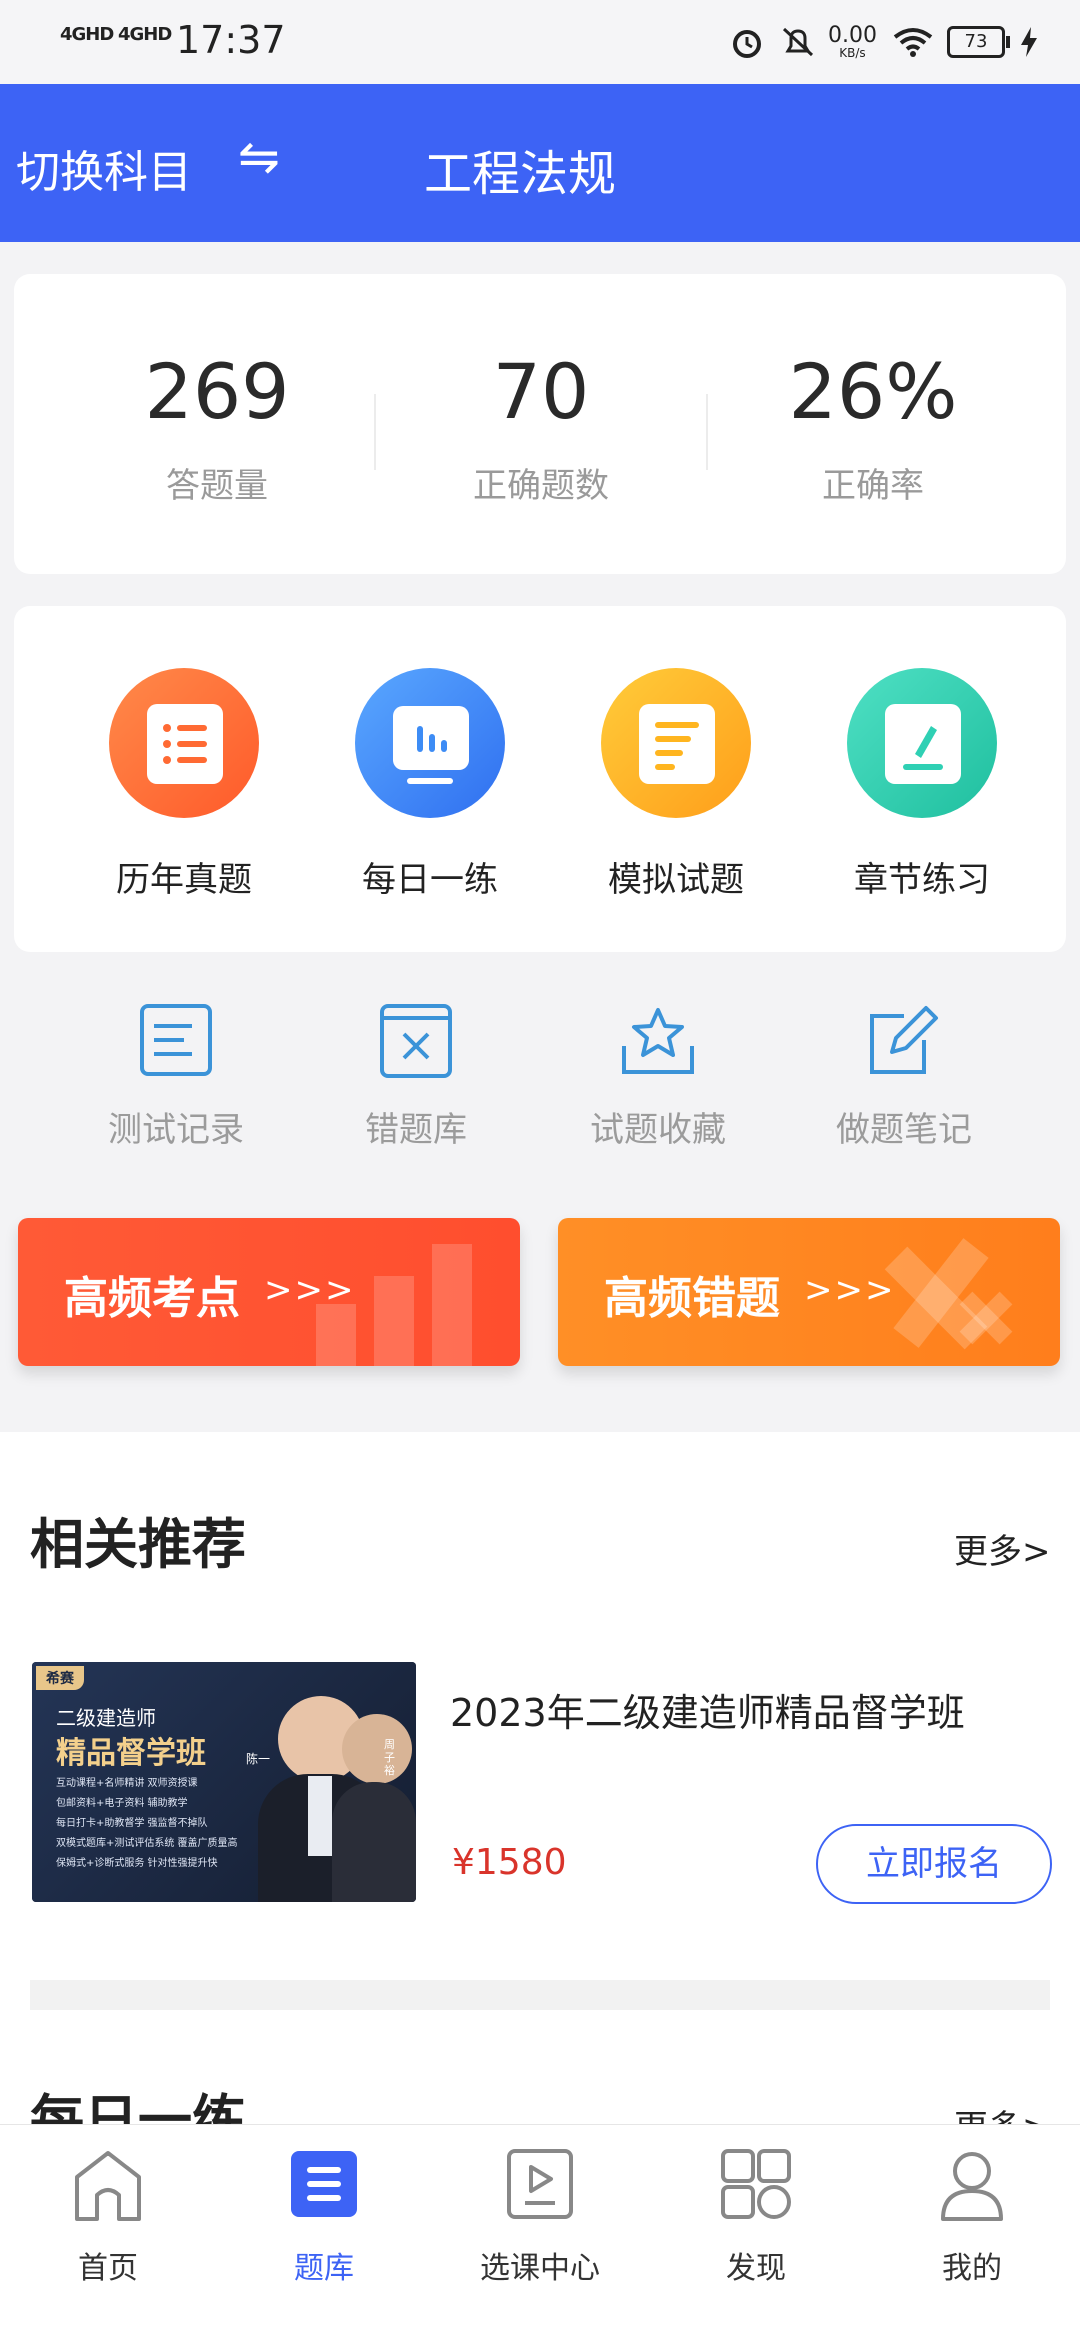 The height and width of the screenshot is (2341, 1080). What do you see at coordinates (430, 743) in the screenshot?
I see `chart-board-icon` at bounding box center [430, 743].